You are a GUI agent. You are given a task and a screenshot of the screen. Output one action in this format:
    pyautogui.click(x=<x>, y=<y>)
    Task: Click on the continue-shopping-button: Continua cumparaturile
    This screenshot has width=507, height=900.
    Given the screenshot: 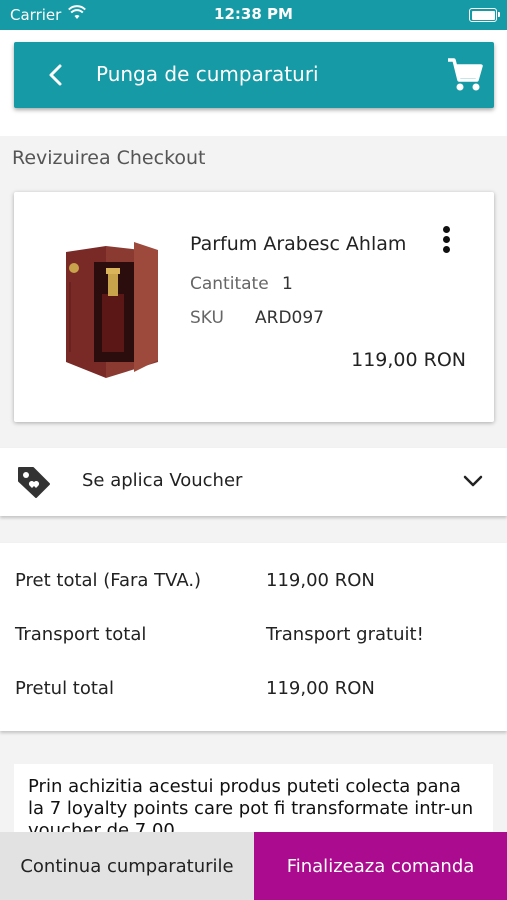 What is the action you would take?
    pyautogui.click(x=127, y=866)
    